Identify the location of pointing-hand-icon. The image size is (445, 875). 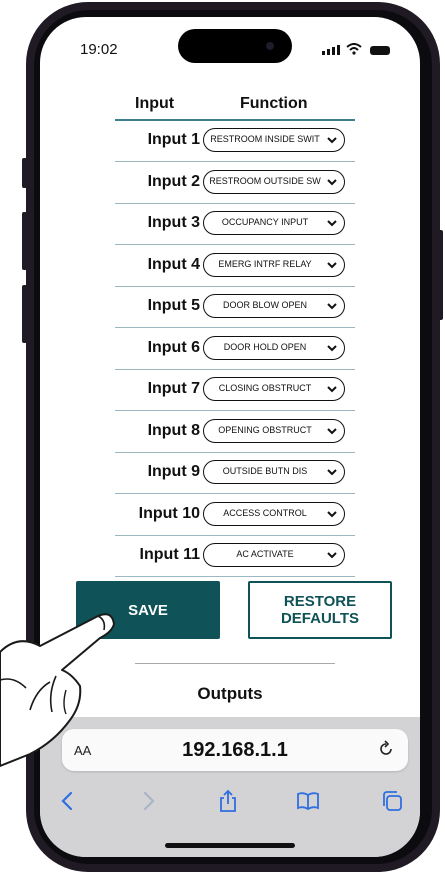
(57, 690).